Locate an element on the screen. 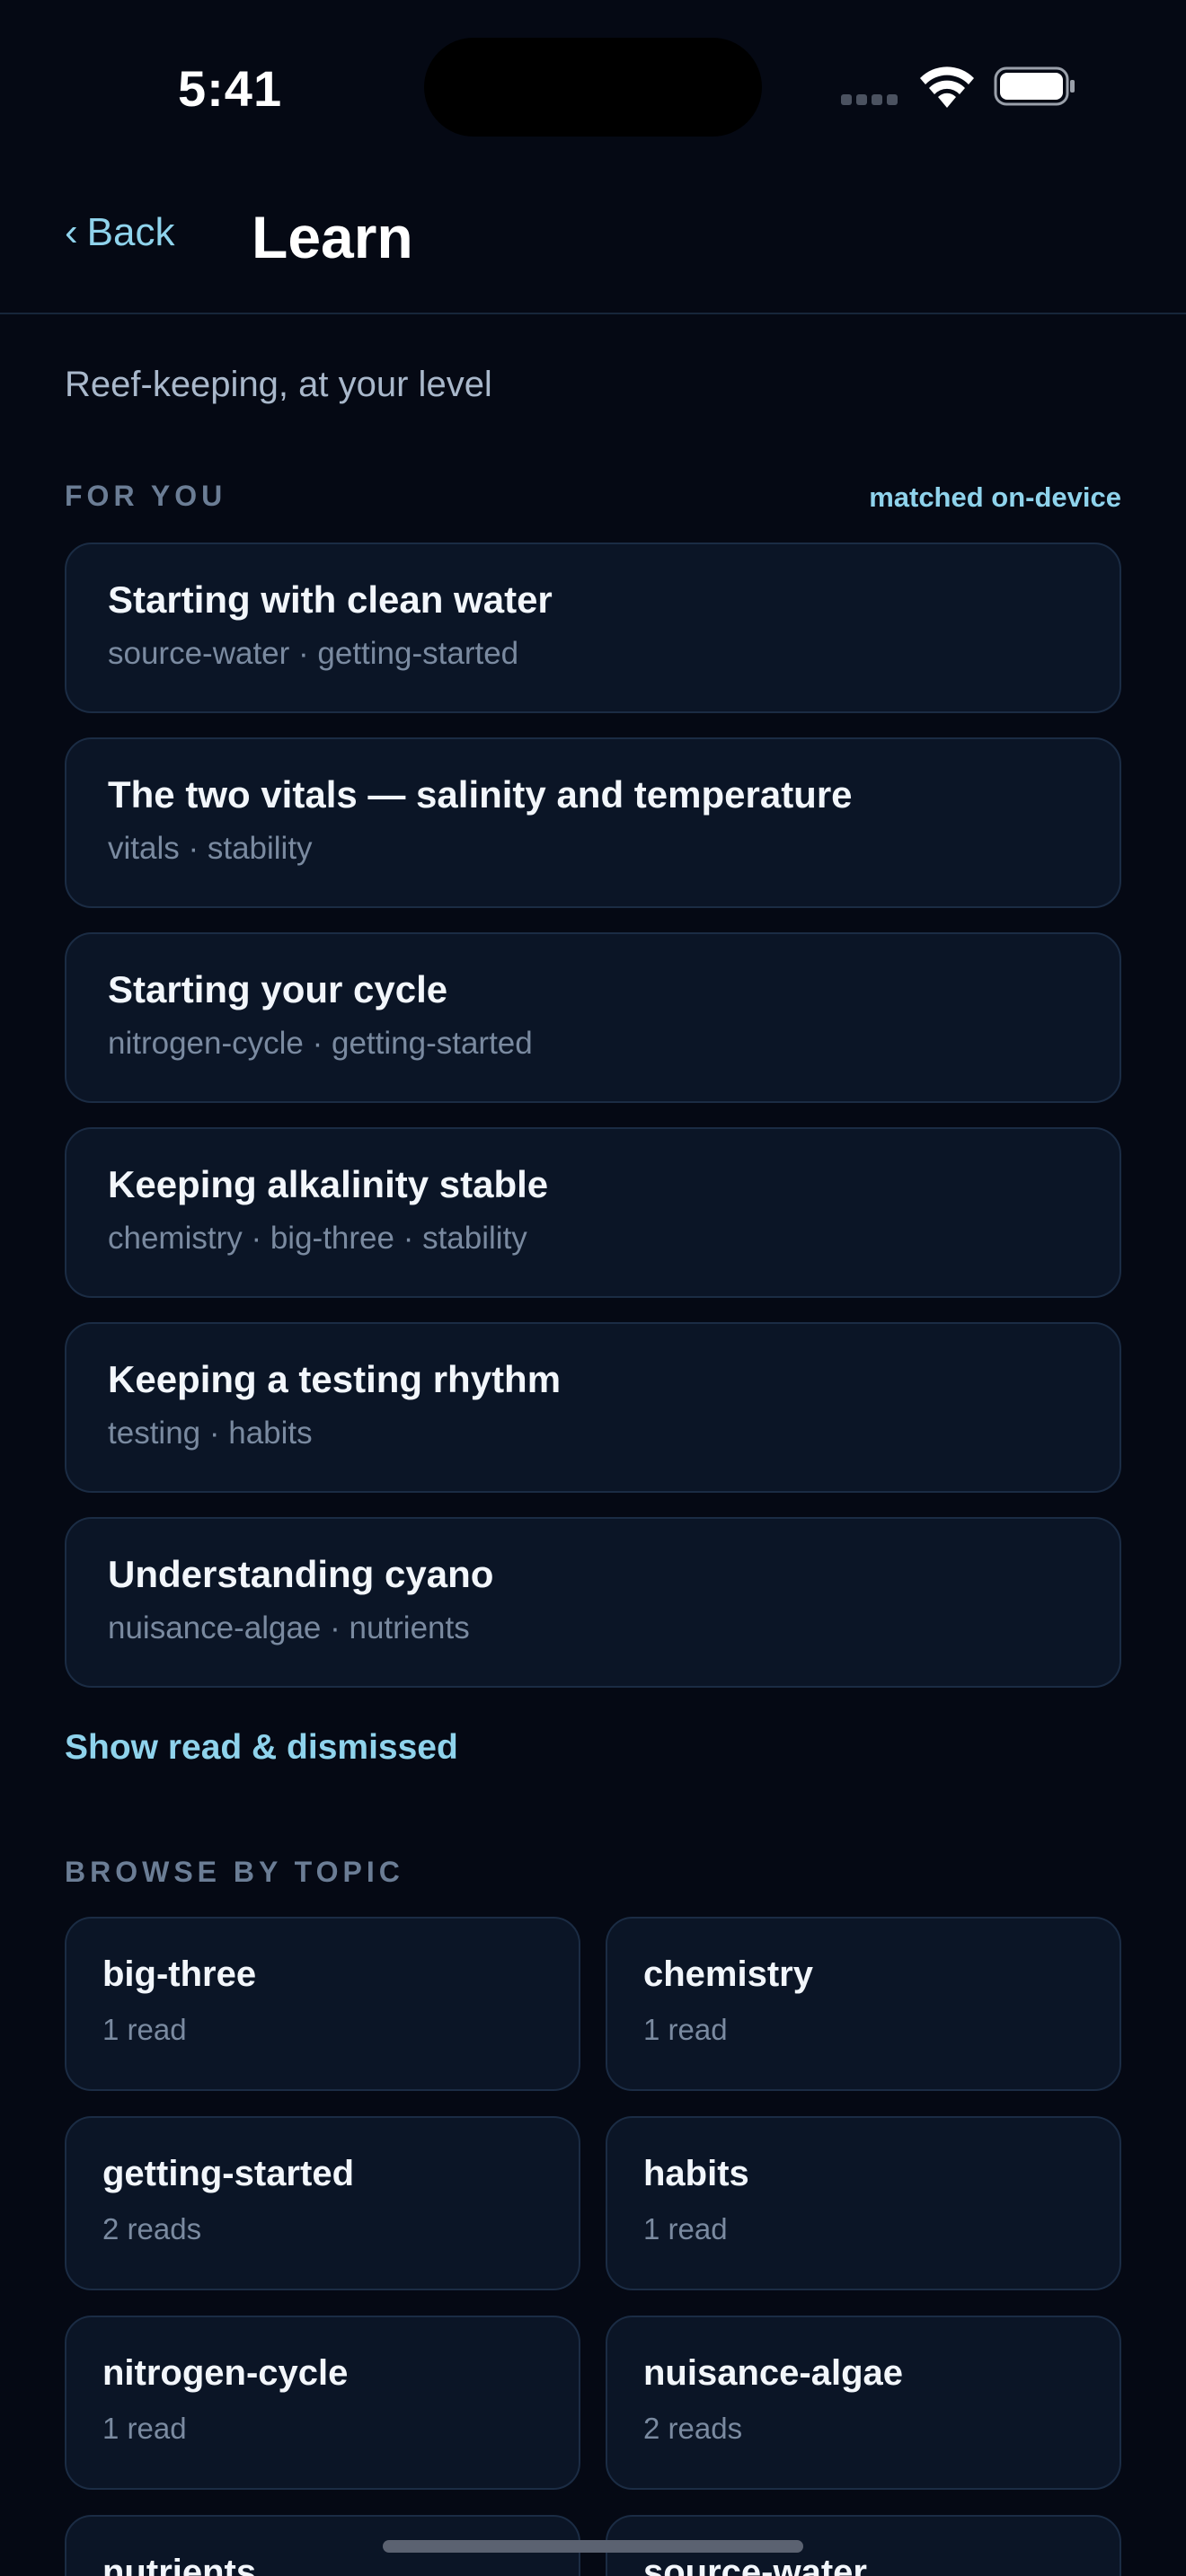  status-time: 5:41 is located at coordinates (230, 88).